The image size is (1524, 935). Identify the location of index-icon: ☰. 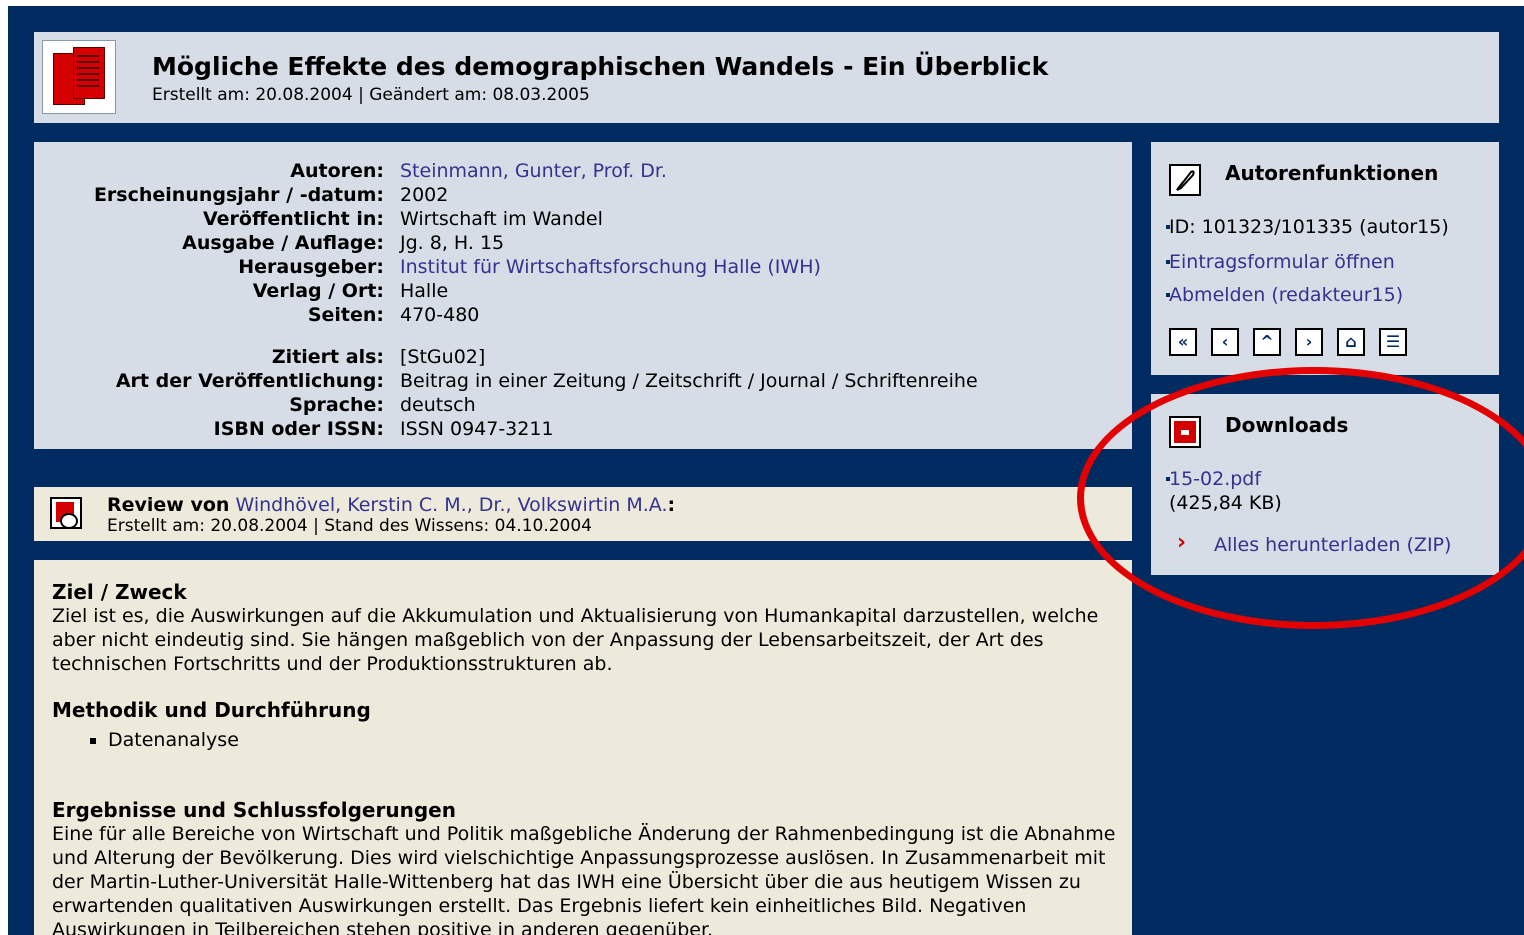
(1393, 342).